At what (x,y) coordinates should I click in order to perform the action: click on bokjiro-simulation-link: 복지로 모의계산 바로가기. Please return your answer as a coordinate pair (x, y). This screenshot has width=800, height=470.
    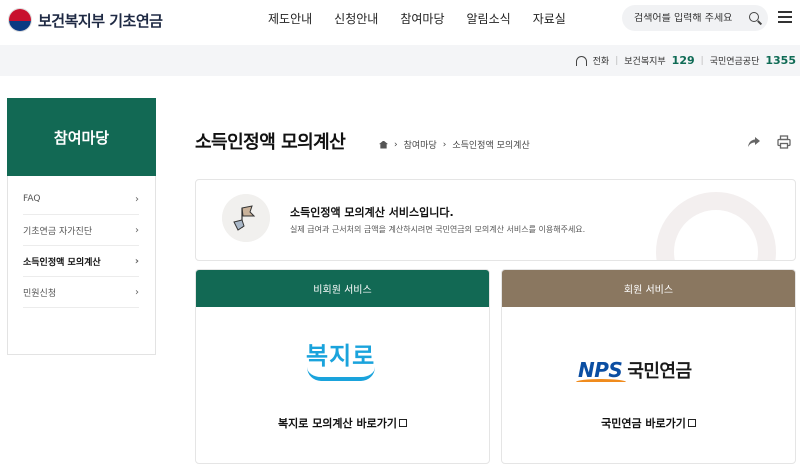
    Looking at the image, I should click on (342, 423).